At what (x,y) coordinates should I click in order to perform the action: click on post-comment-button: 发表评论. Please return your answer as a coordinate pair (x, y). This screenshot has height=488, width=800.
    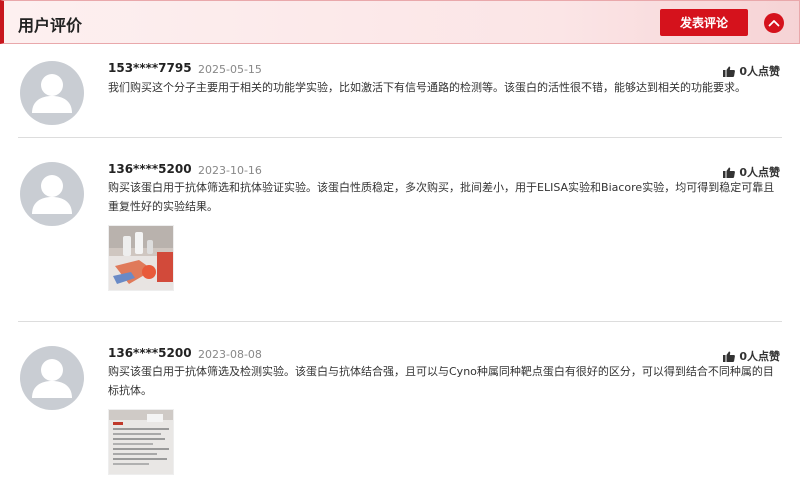
    Looking at the image, I should click on (704, 22).